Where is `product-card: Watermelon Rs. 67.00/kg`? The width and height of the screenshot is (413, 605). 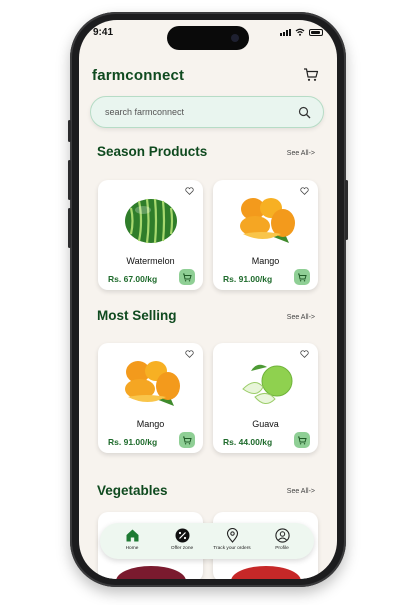 product-card: Watermelon Rs. 67.00/kg is located at coordinates (150, 235).